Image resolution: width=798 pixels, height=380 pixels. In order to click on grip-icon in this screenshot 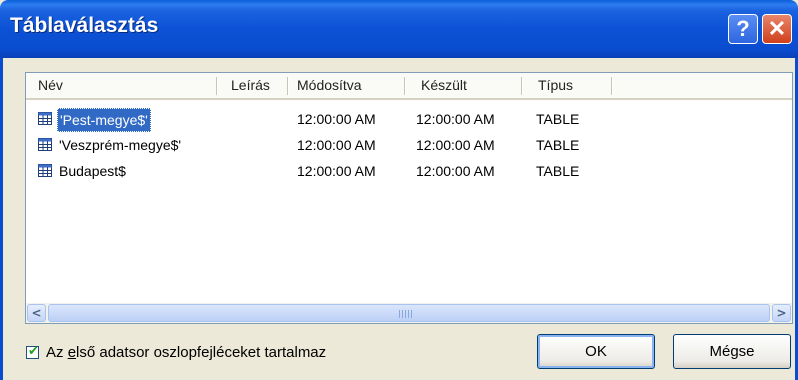, I will do `click(406, 314)`.